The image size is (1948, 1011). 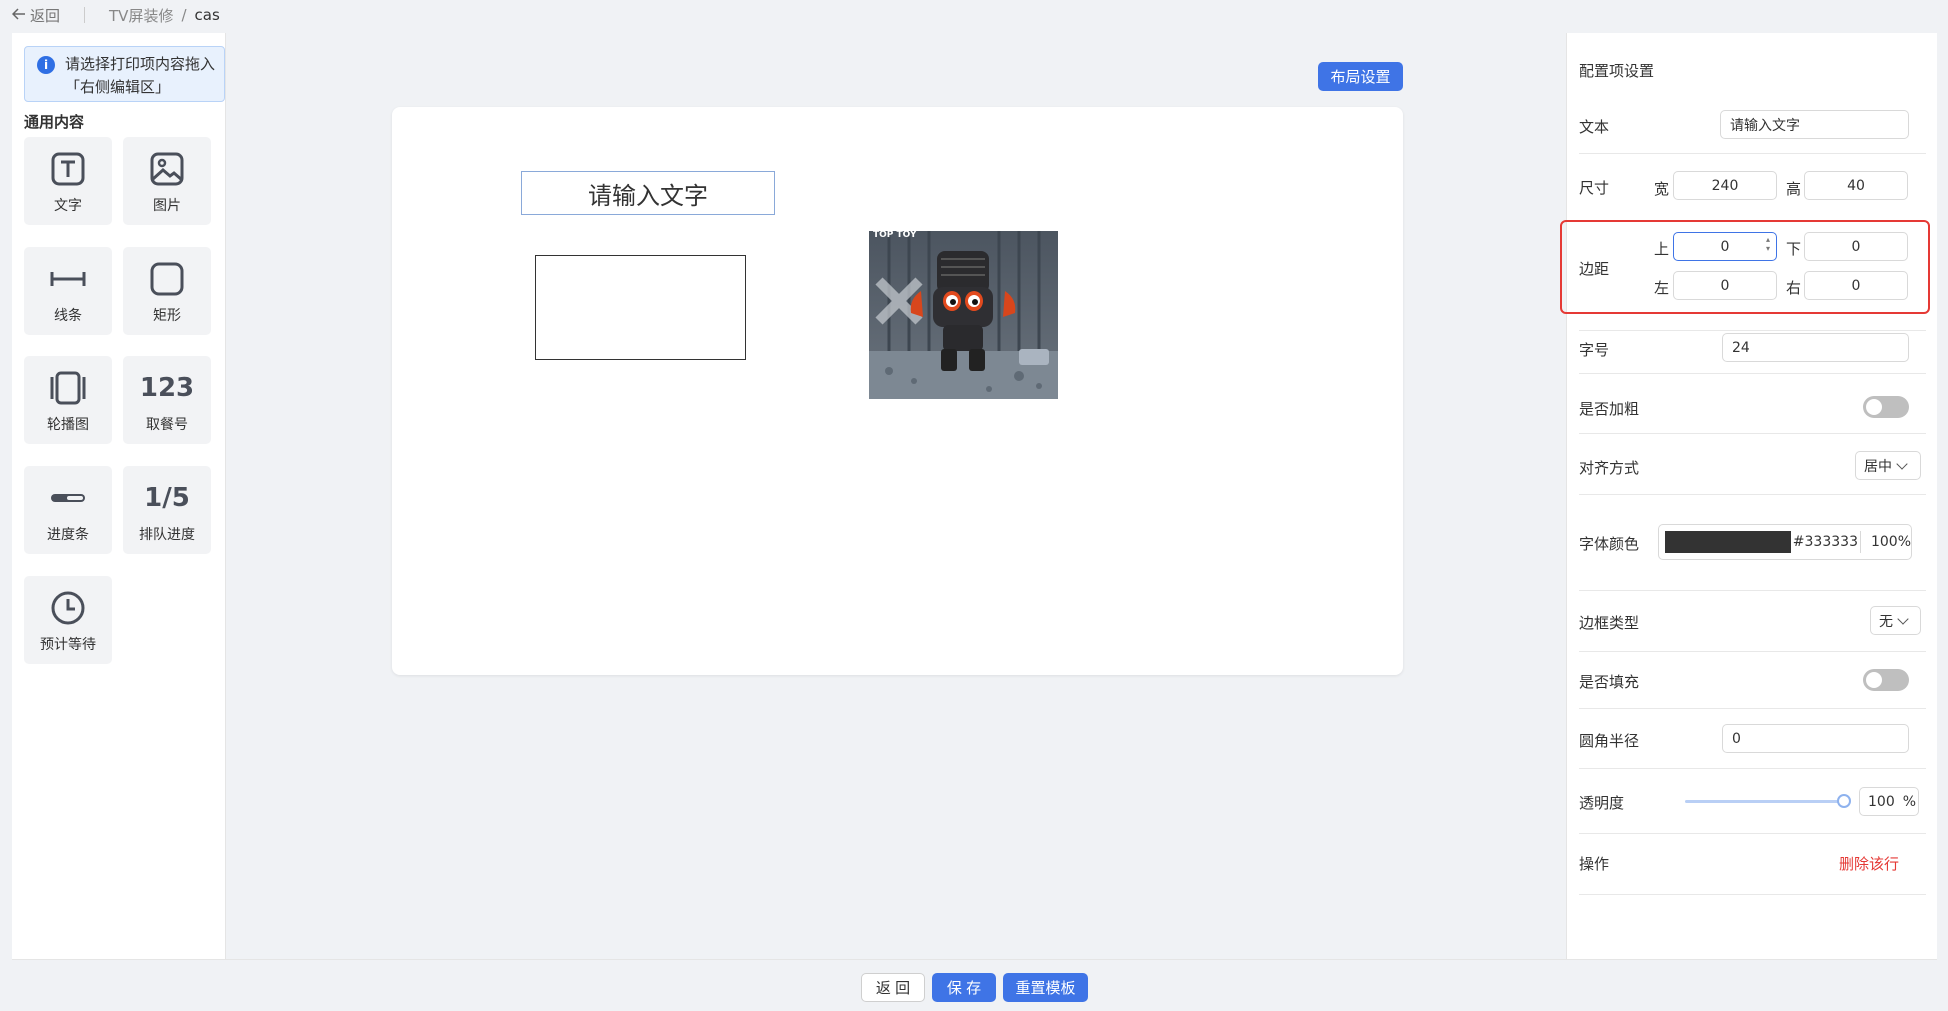 What do you see at coordinates (1869, 863) in the screenshot?
I see `delete-row-link: 删除该行` at bounding box center [1869, 863].